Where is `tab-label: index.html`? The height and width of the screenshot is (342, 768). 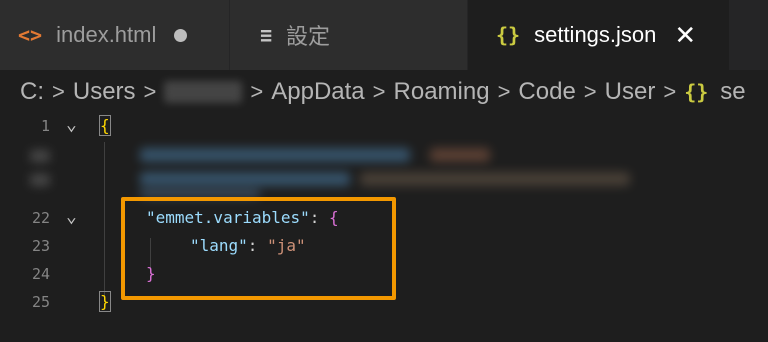
tab-label: index.html is located at coordinates (106, 34).